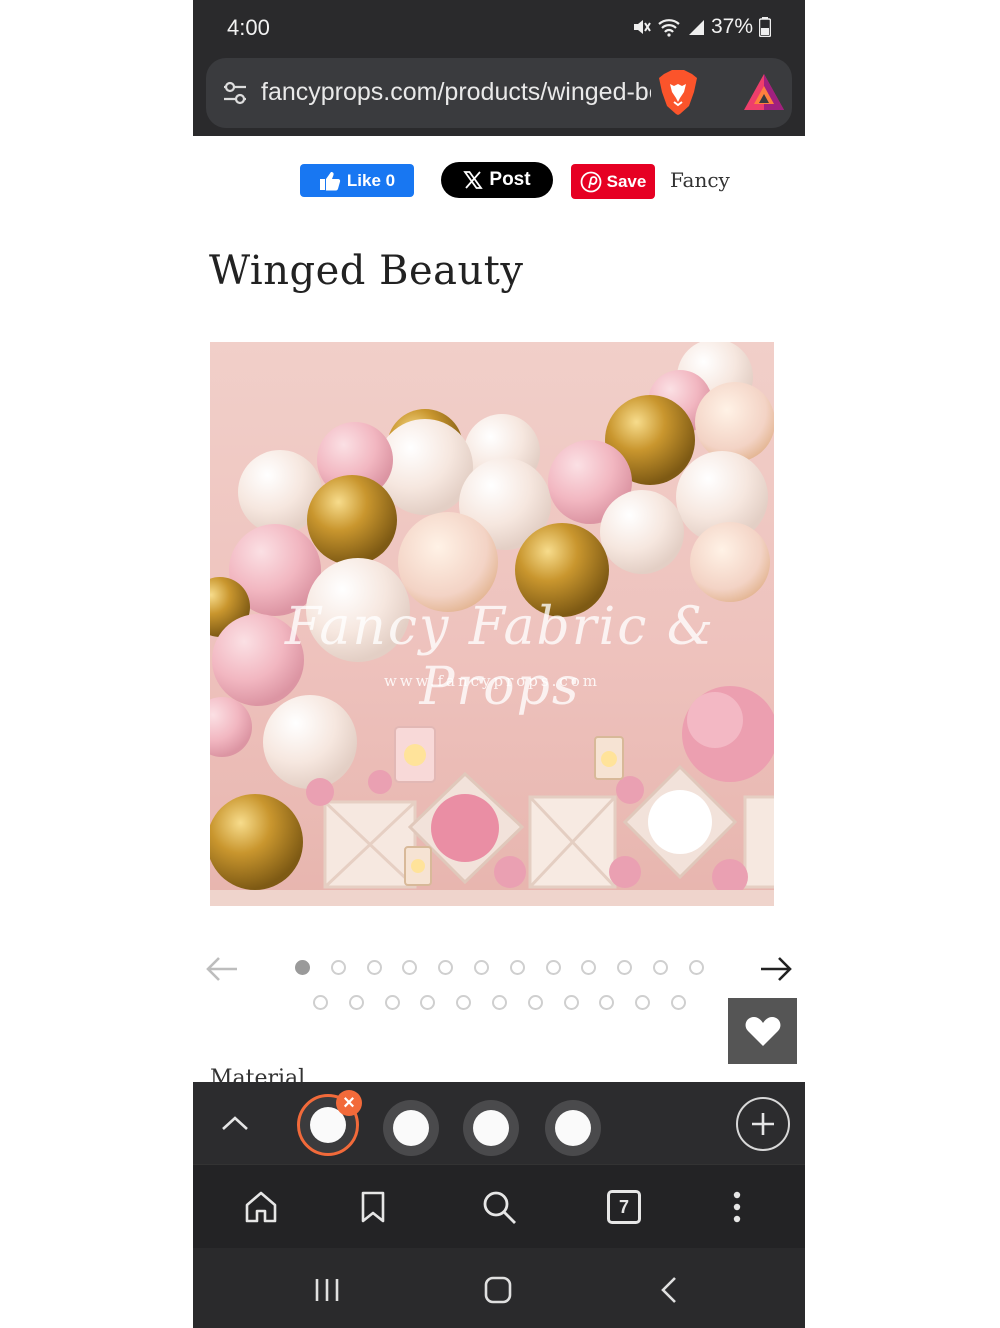  I want to click on home-button, so click(261, 1207).